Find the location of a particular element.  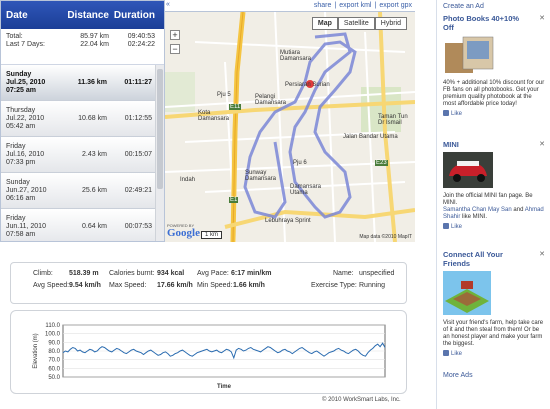

map-type-satellite: Satellite is located at coordinates (356, 23).